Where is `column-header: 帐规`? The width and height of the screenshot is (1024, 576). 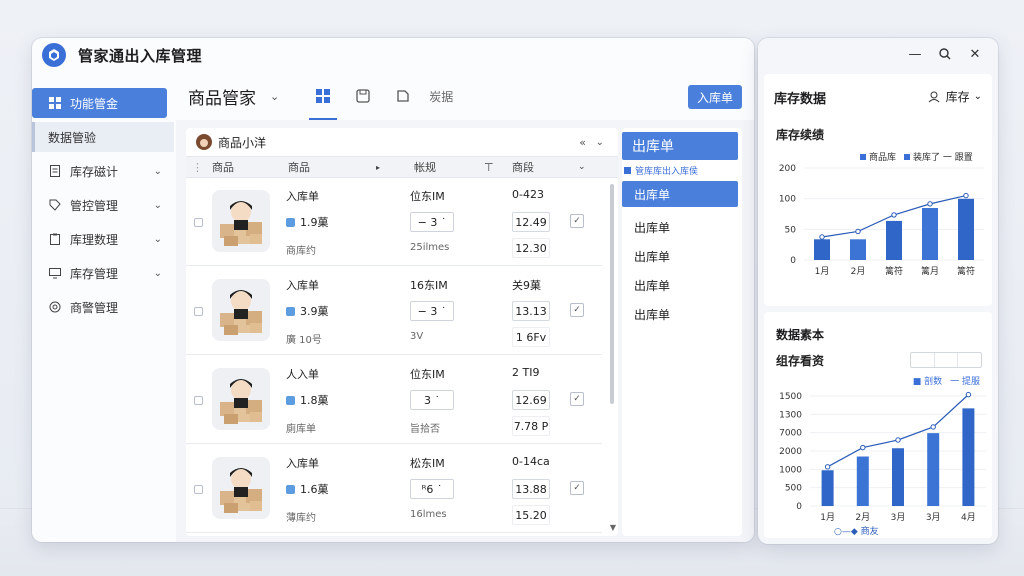
column-header: 帐规 is located at coordinates (425, 167).